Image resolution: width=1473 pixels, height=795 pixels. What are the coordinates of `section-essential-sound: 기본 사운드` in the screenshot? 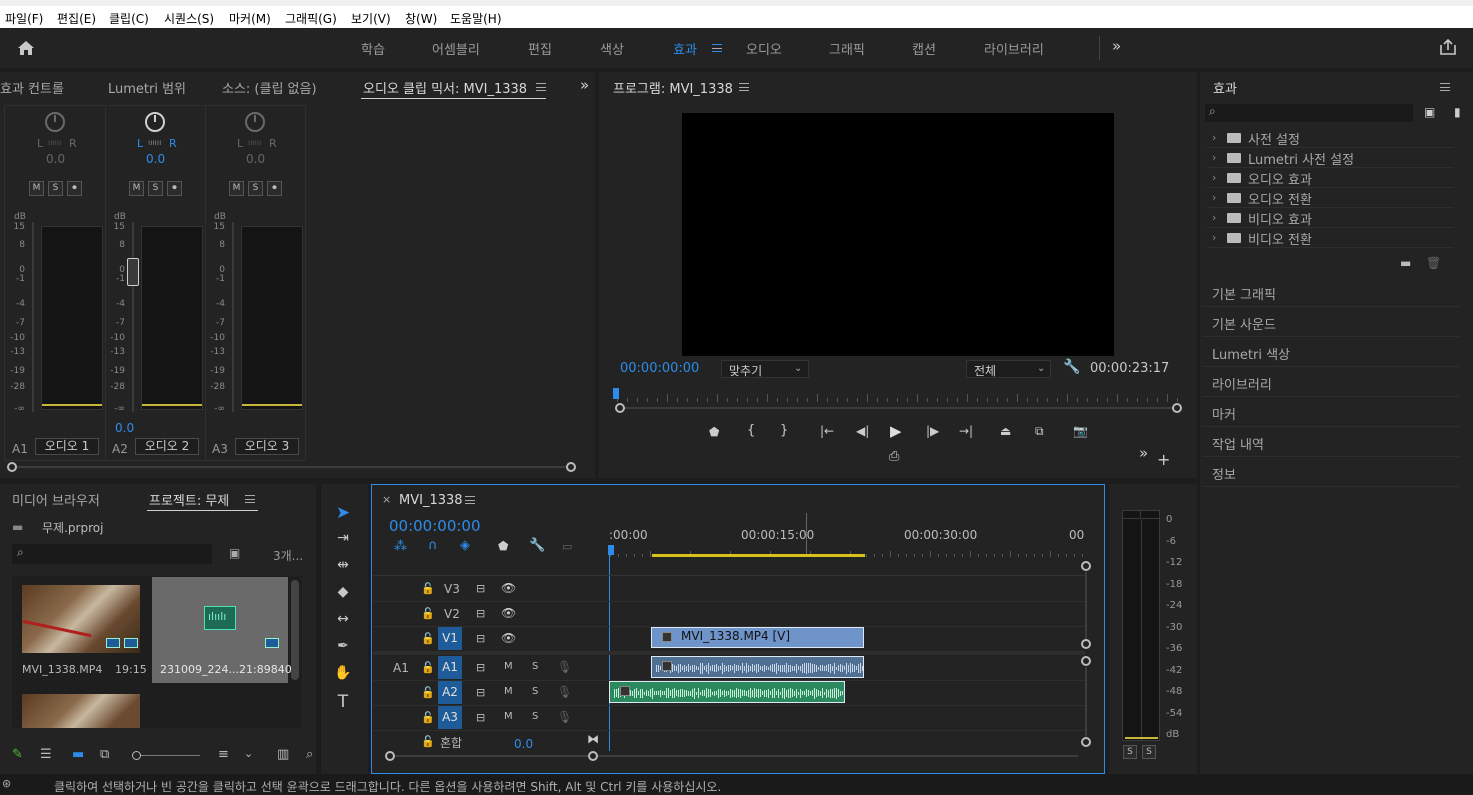 It's located at (1331, 322).